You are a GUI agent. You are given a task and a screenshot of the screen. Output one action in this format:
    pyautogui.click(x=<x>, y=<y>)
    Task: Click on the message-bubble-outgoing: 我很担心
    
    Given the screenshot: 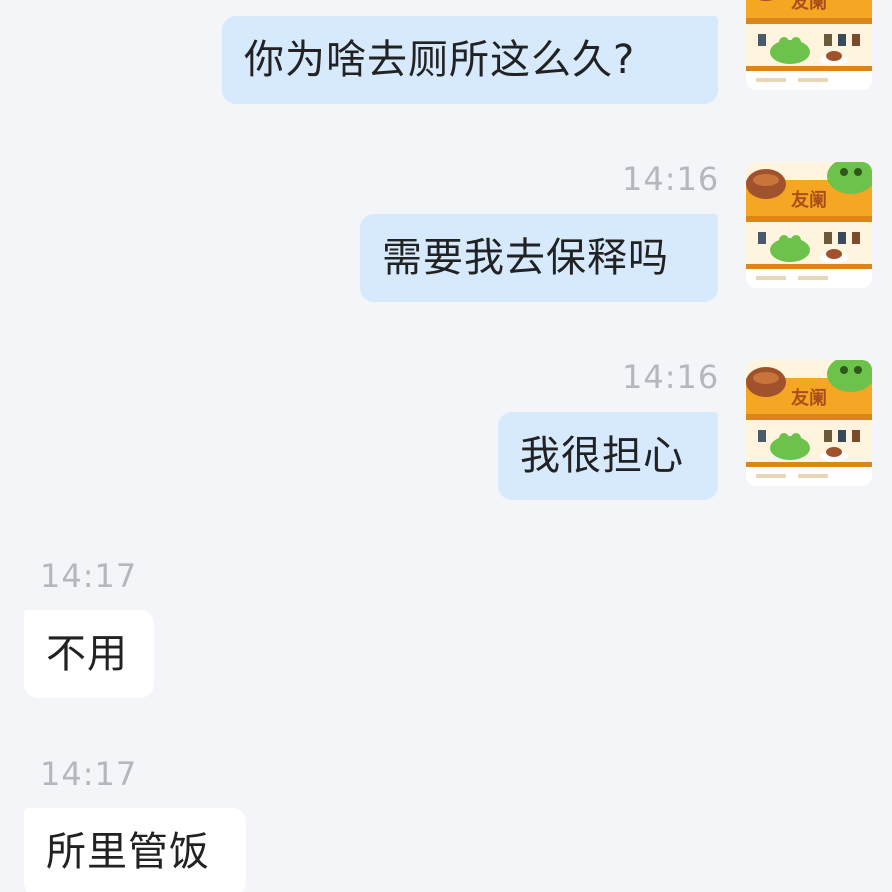 What is the action you would take?
    pyautogui.click(x=608, y=456)
    